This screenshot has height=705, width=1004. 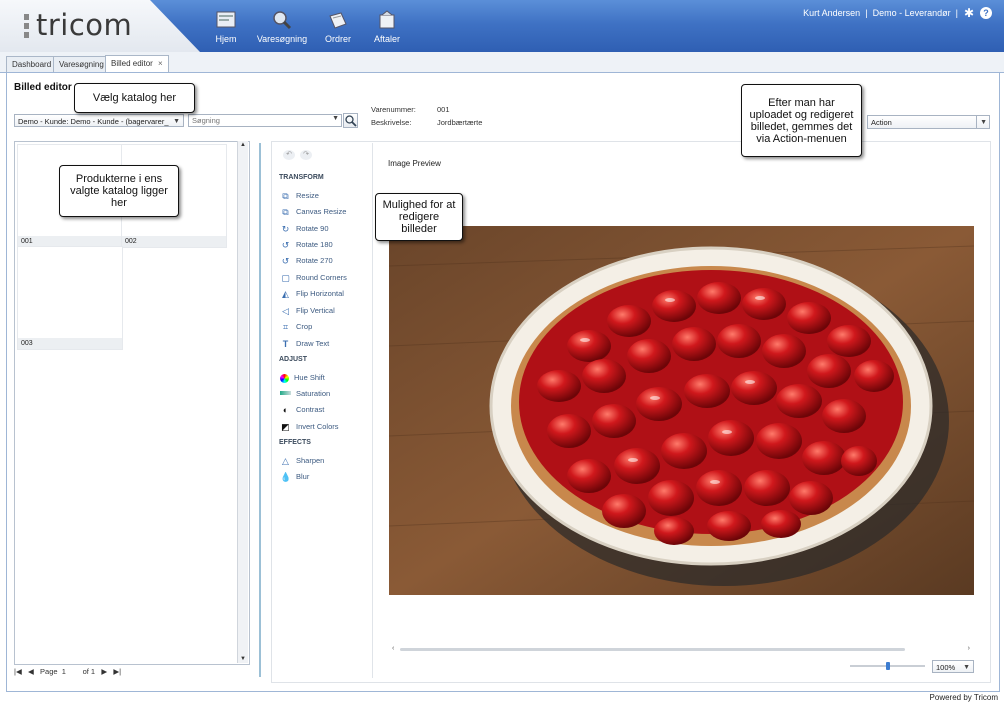 What do you see at coordinates (286, 476) in the screenshot?
I see `blur-drop-icon: 💧` at bounding box center [286, 476].